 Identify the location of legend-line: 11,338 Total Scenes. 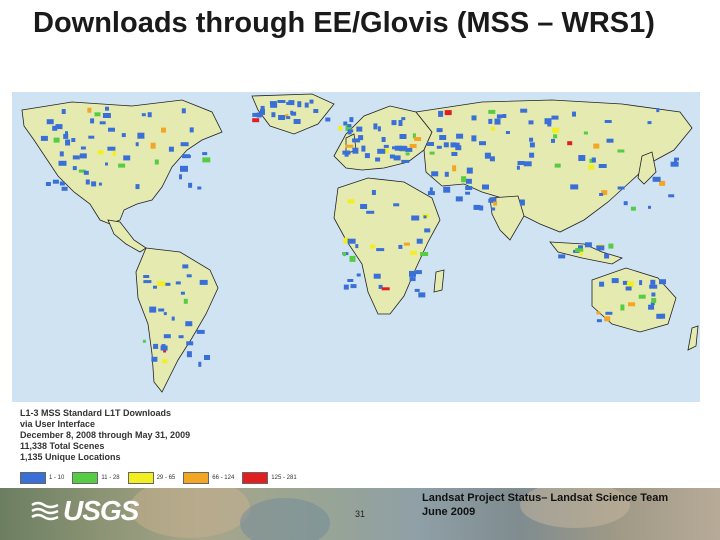
(62, 446).